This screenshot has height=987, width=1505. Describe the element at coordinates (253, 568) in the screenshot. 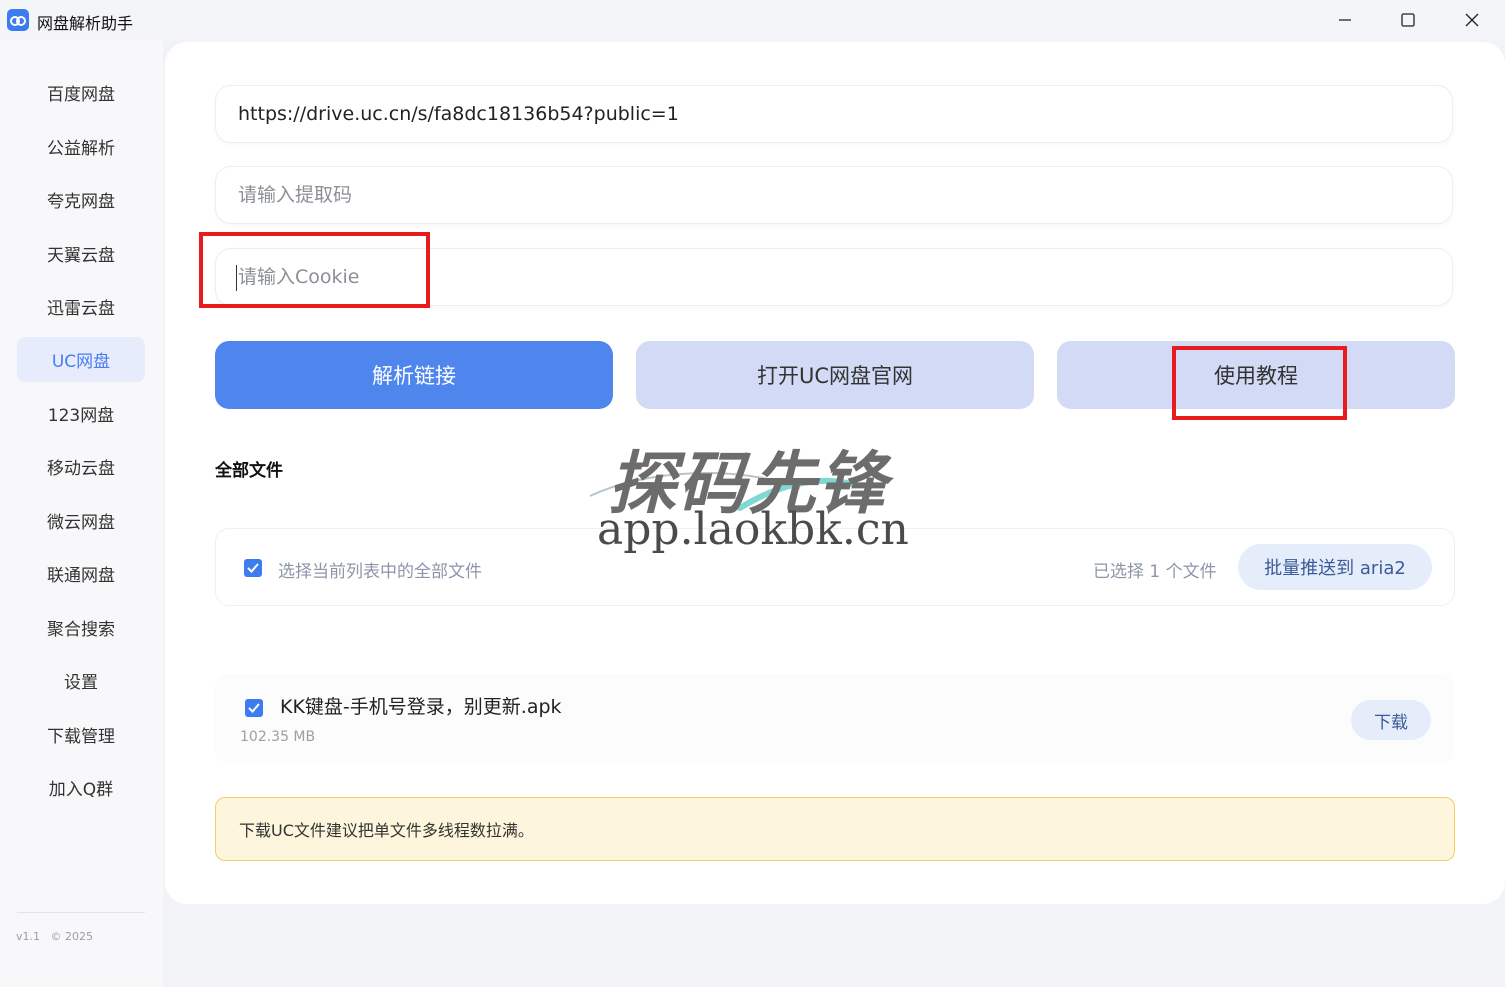

I see `select-all-checkbox` at that location.